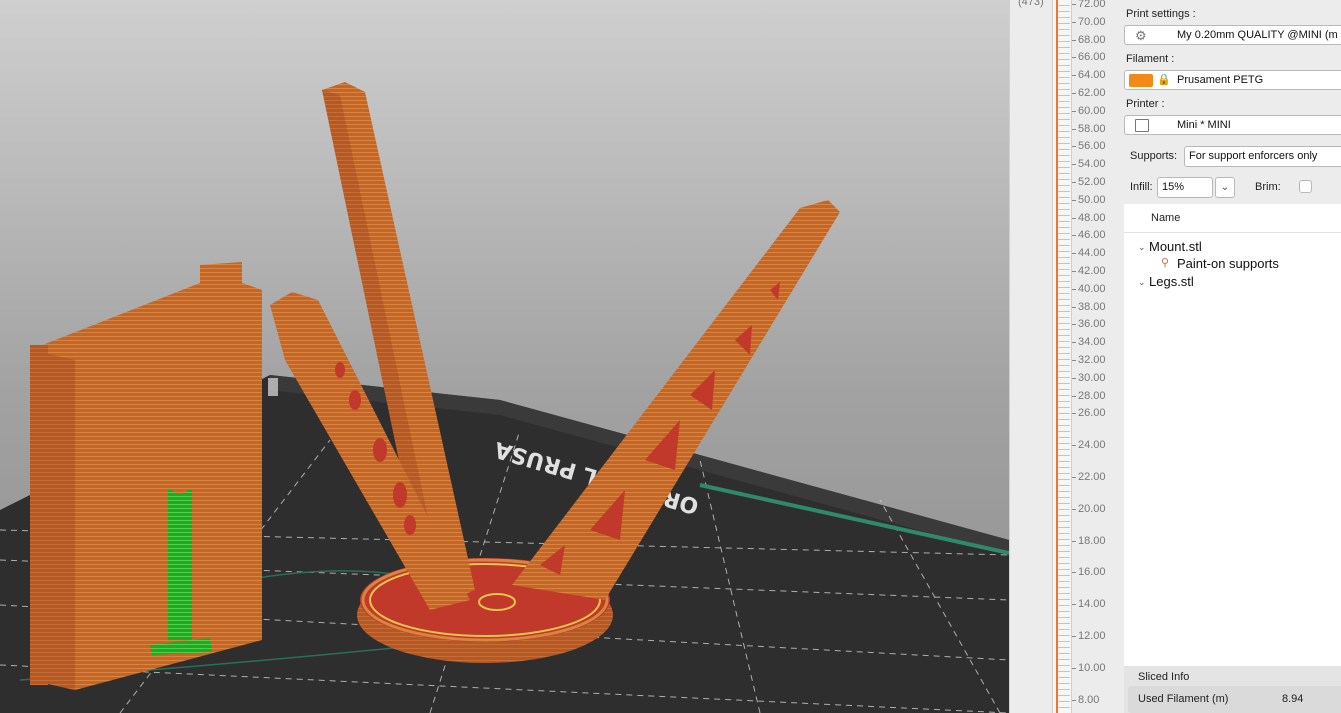 The height and width of the screenshot is (713, 1341). What do you see at coordinates (1089, 572) in the screenshot?
I see `slider-tick-label: 16.00` at bounding box center [1089, 572].